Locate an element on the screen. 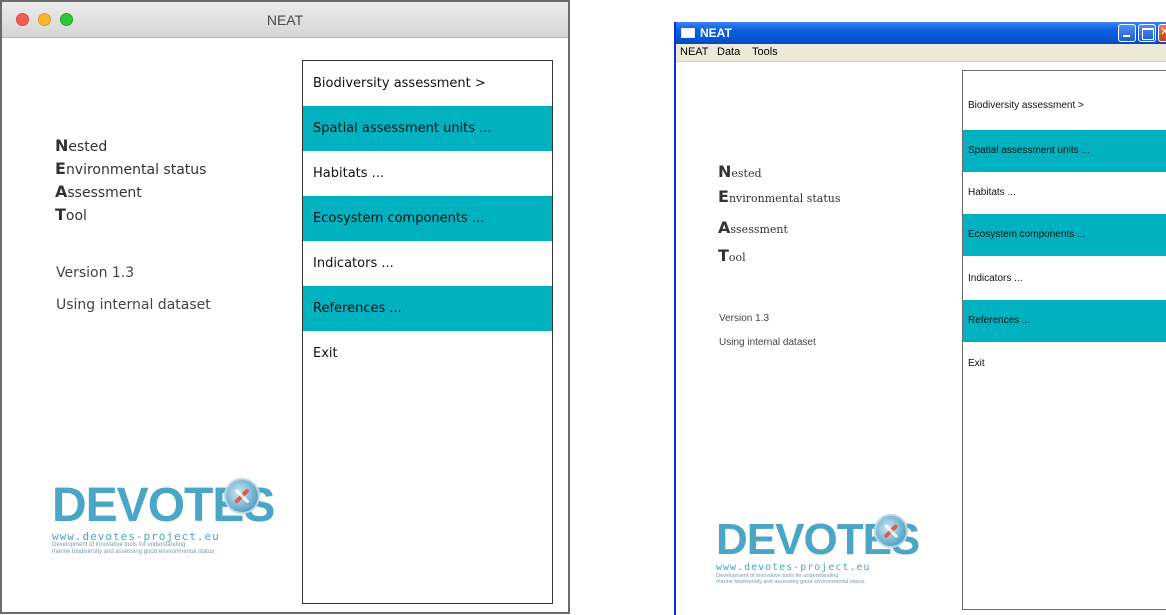 The width and height of the screenshot is (1166, 615). menubar-neat: NEAT is located at coordinates (694, 52).